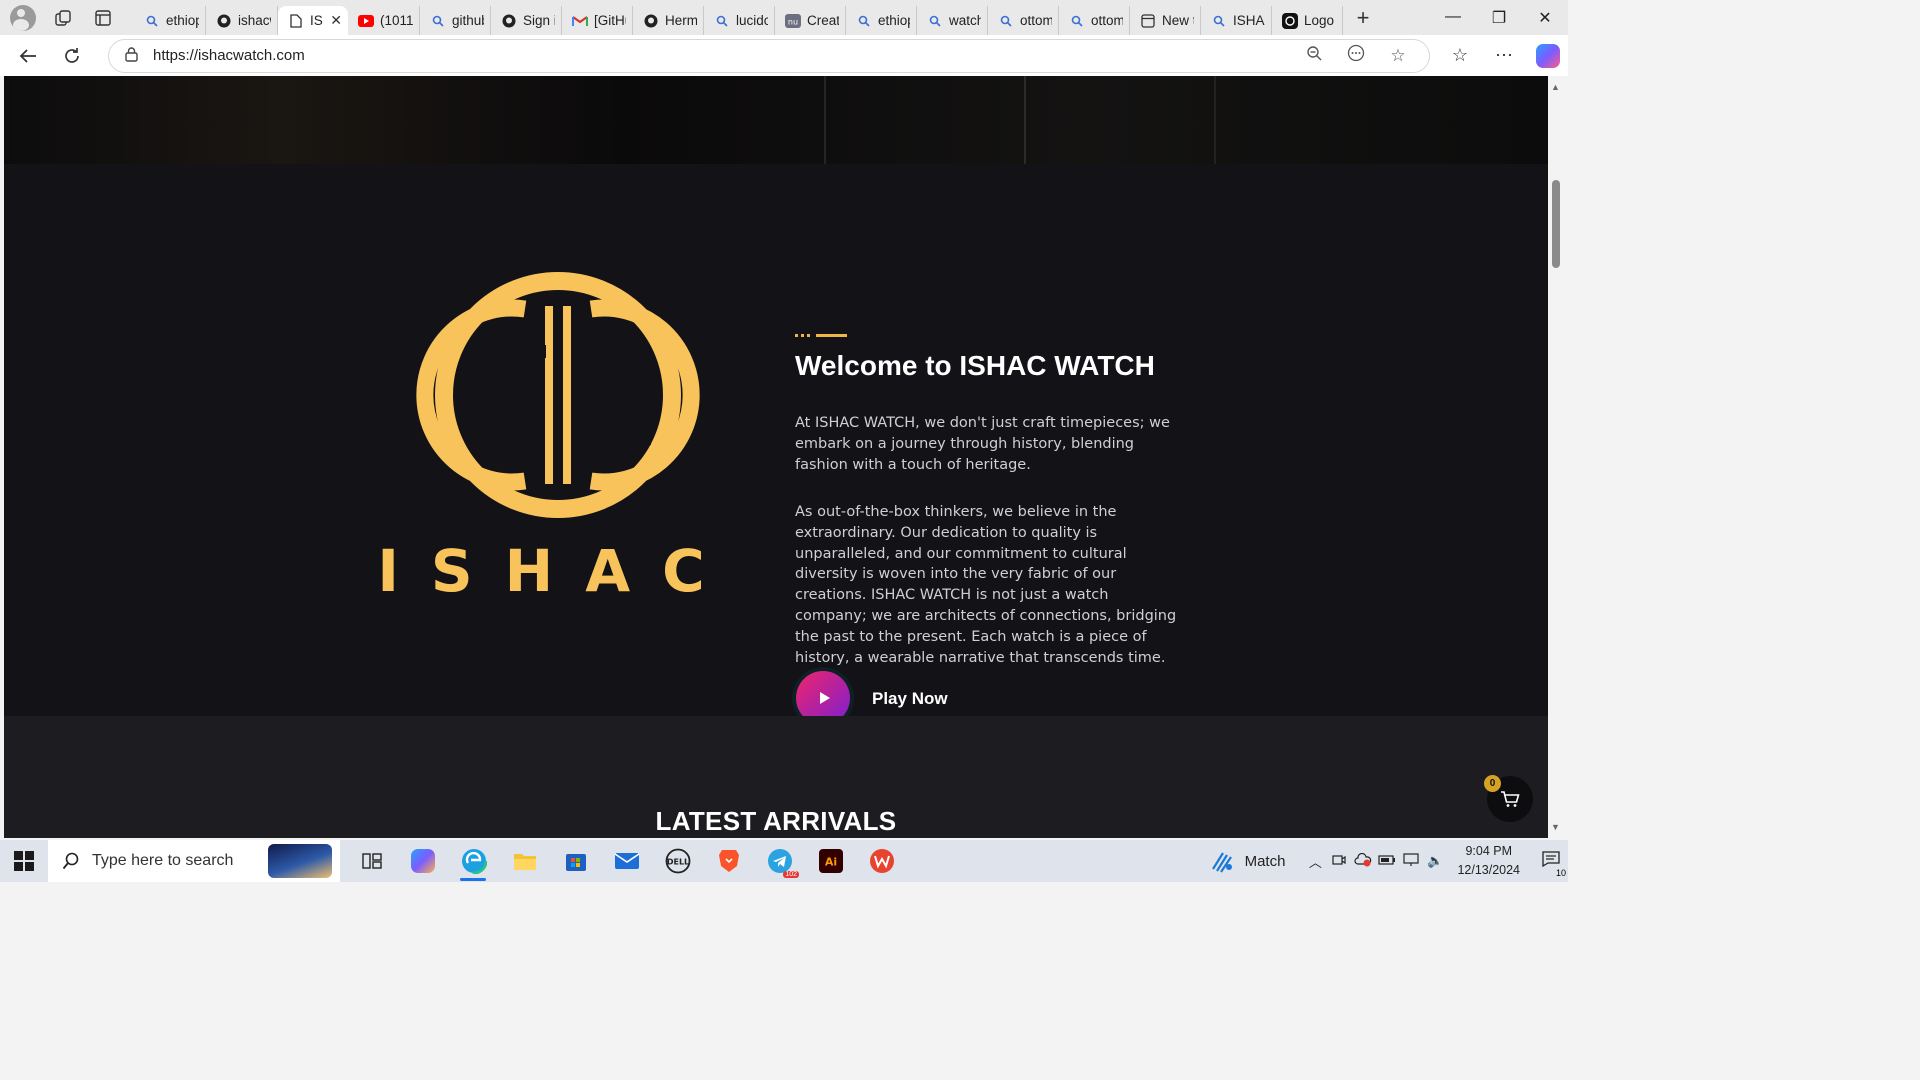 The width and height of the screenshot is (1920, 1080). I want to click on profile-avatar, so click(23, 17).